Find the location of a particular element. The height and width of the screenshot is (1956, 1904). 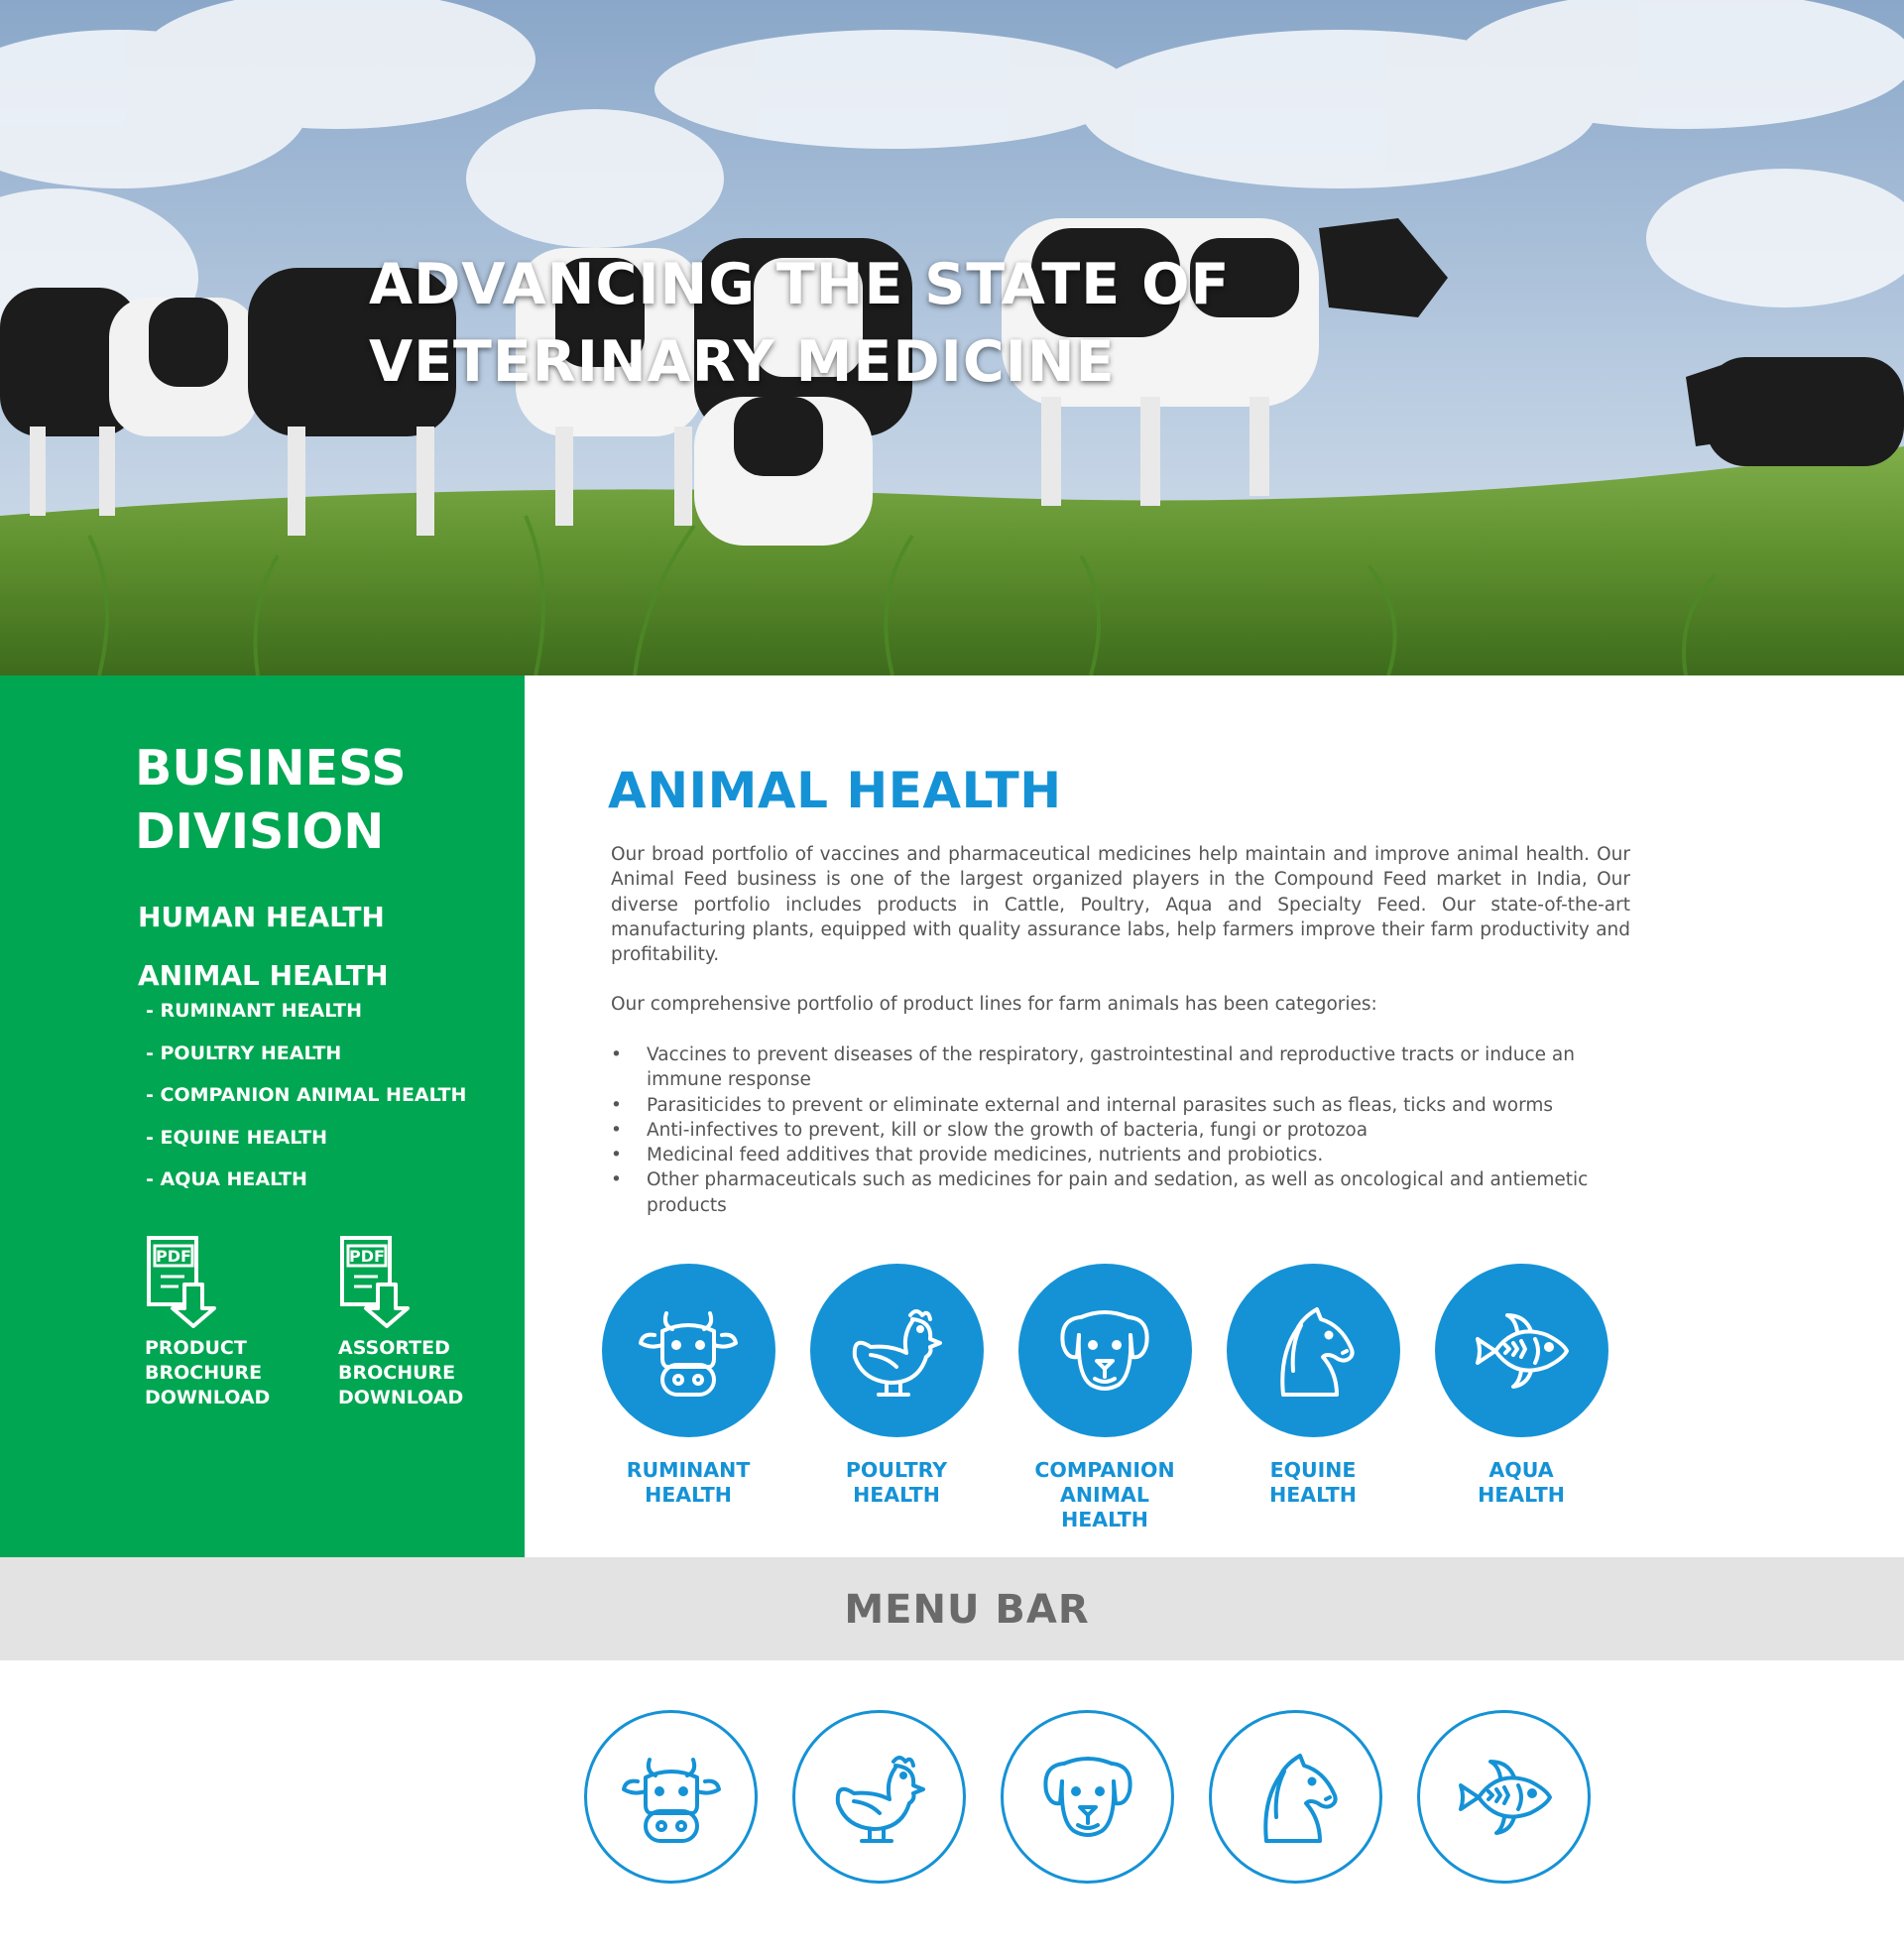

outline-aqua-button is located at coordinates (1504, 1797).